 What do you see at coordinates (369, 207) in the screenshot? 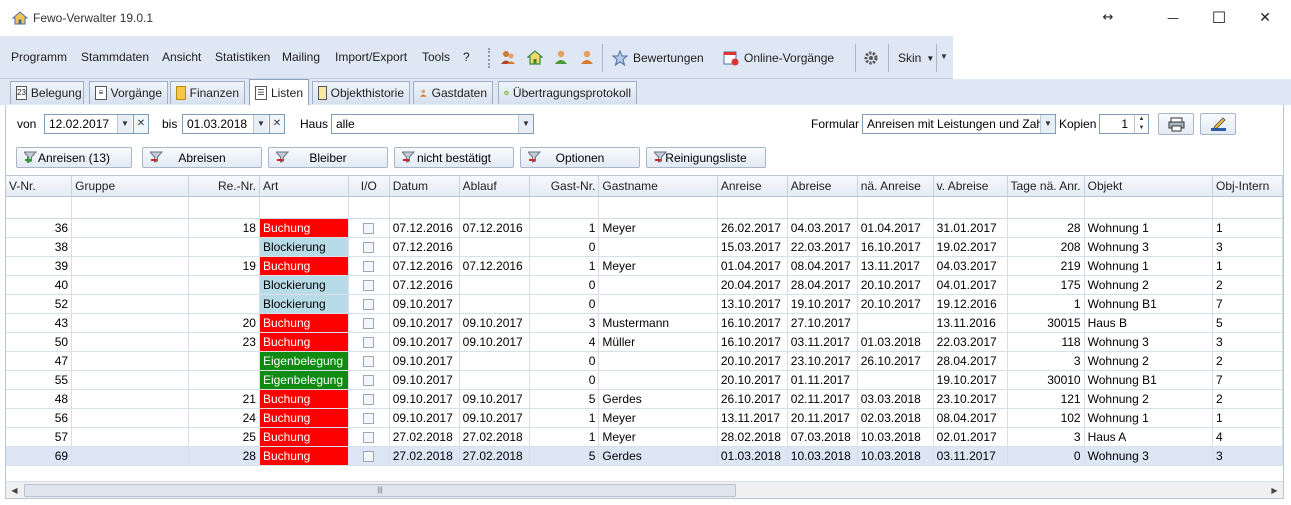
I see `filter-cell-io` at bounding box center [369, 207].